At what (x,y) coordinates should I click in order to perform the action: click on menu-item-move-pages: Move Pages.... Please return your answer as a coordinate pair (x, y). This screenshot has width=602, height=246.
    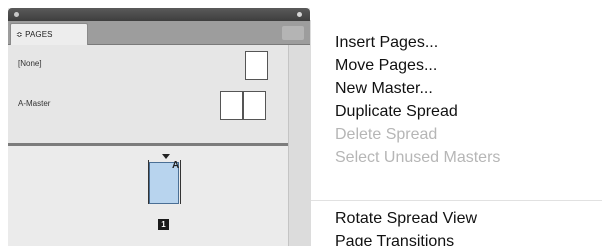
    Looking at the image, I should click on (386, 66).